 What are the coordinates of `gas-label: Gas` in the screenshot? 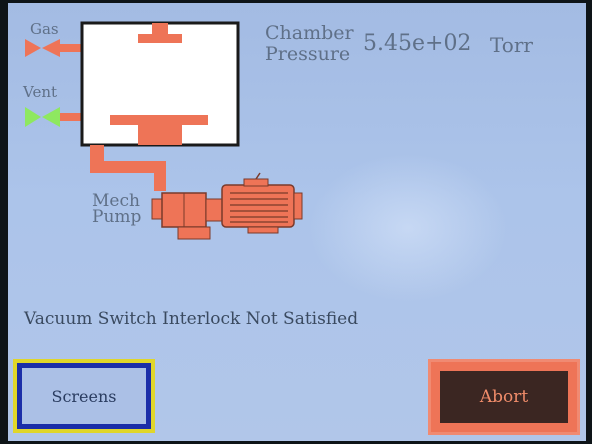 It's located at (44, 29).